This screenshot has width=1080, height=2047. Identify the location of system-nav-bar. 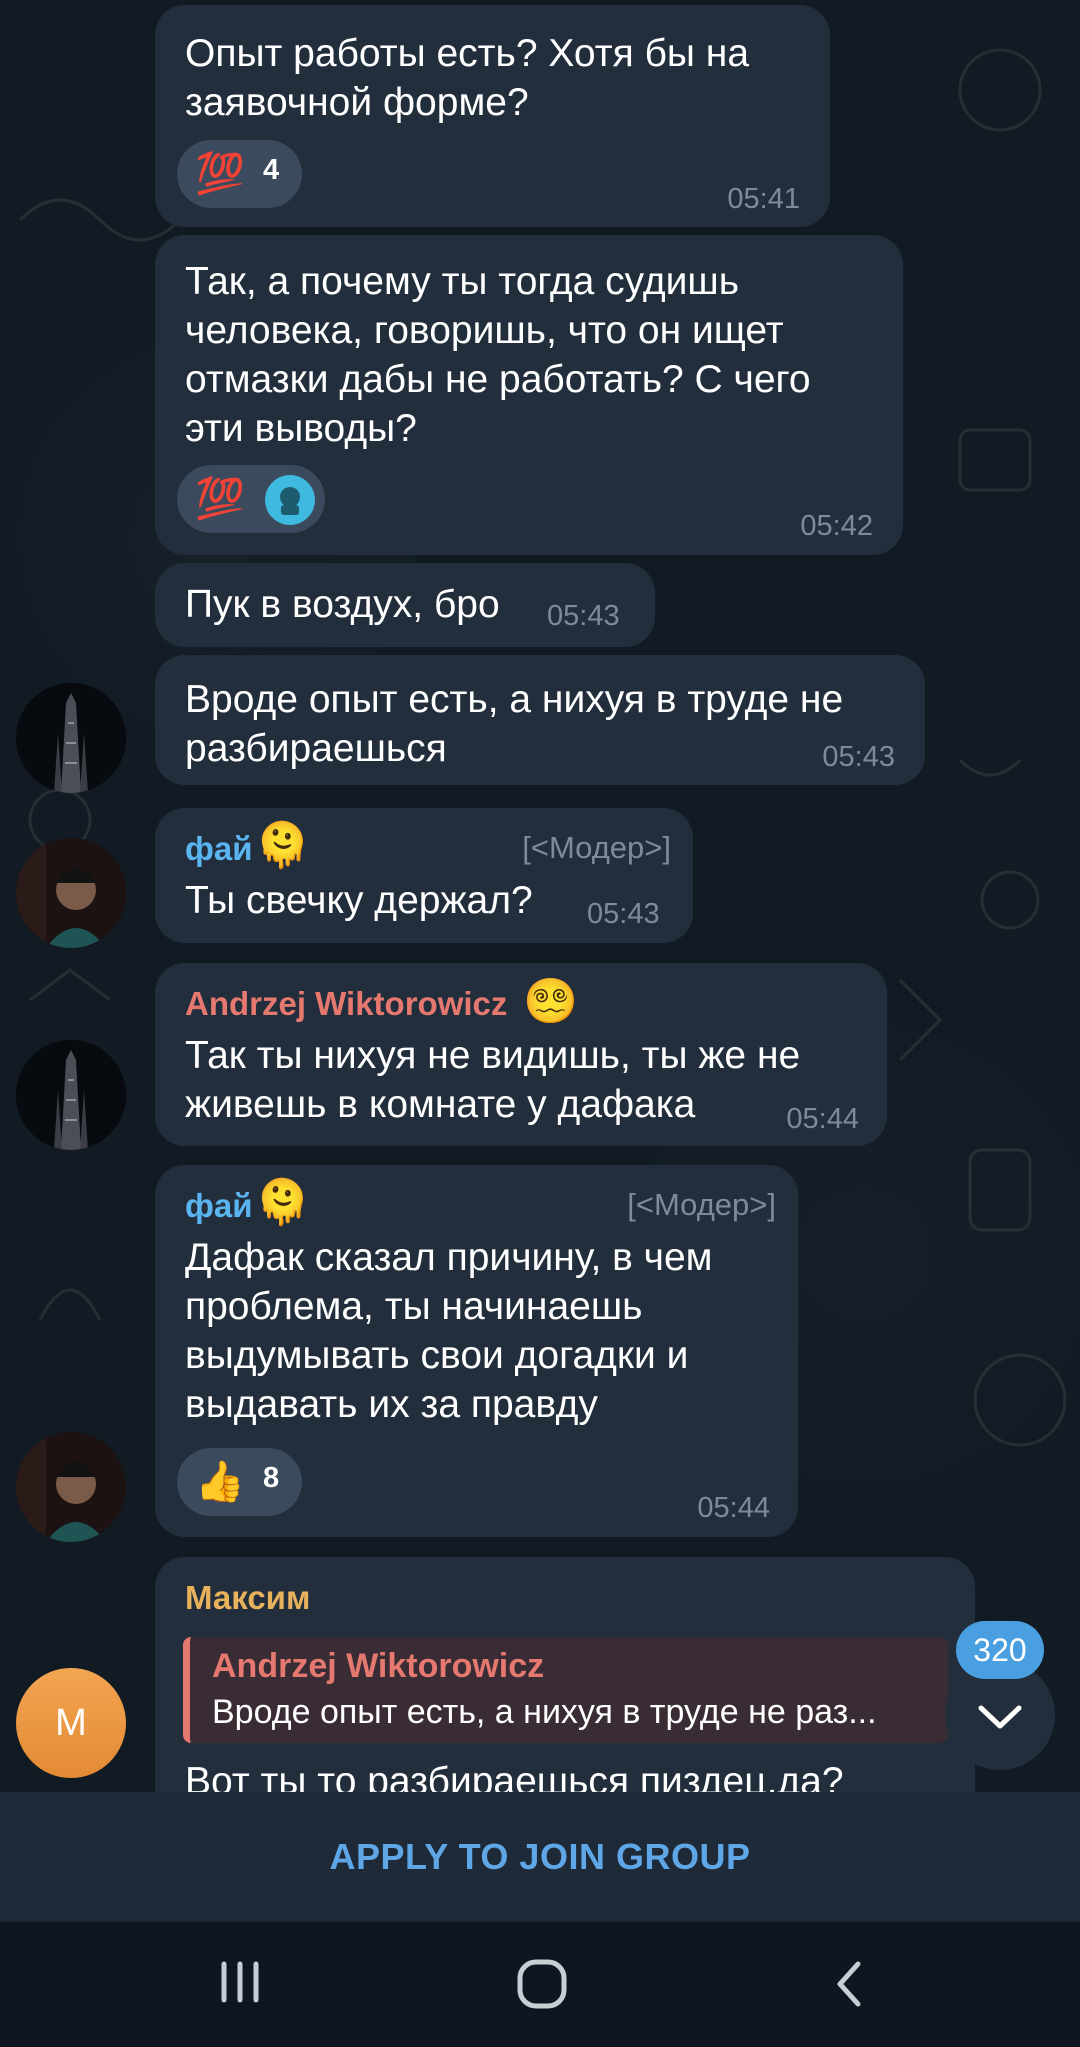
(540, 1984).